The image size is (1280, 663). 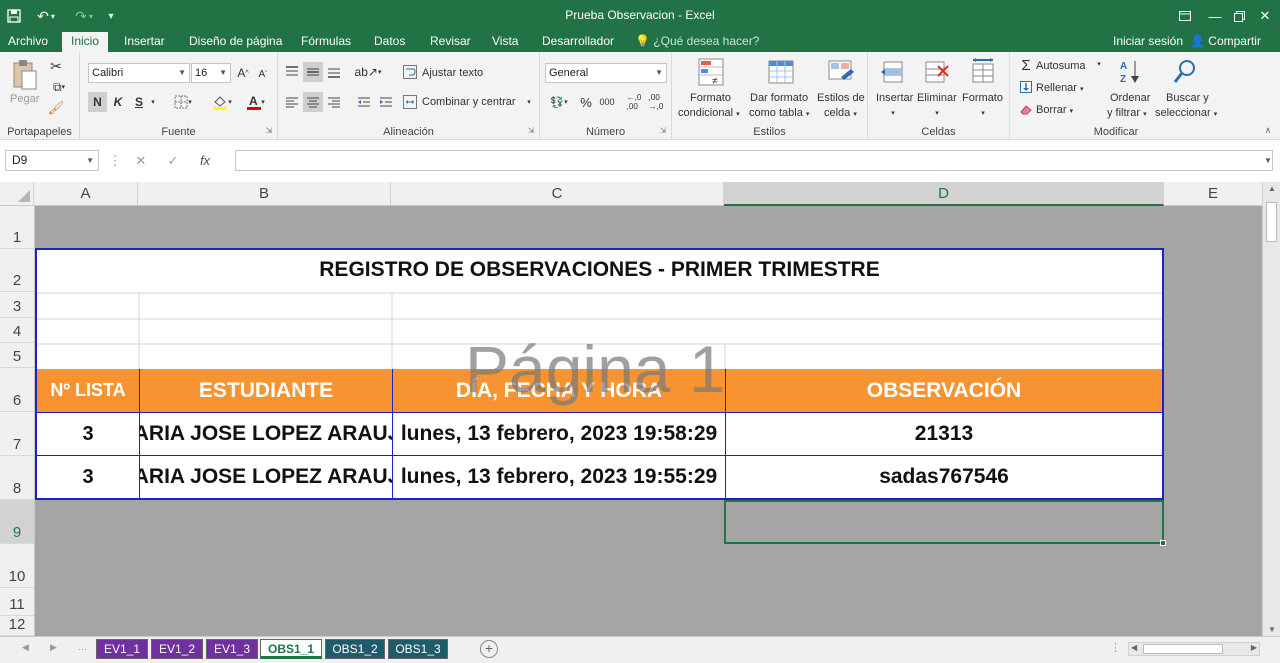 I want to click on cell-d7: 21313, so click(x=944, y=433).